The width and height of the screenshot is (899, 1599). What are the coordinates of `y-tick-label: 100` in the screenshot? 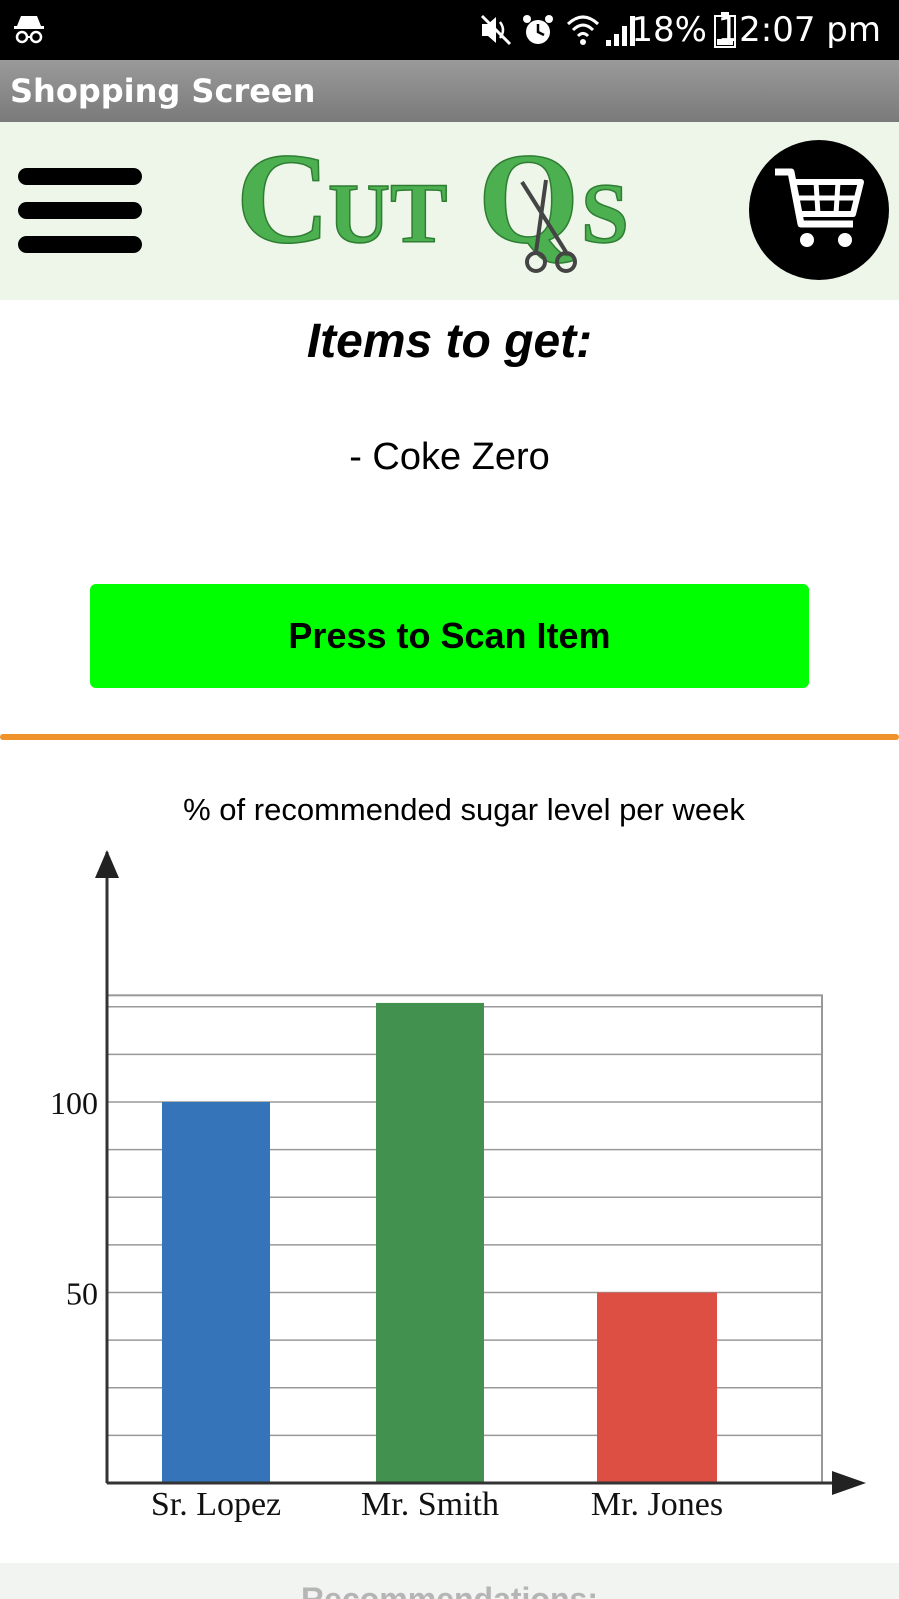 It's located at (74, 1103).